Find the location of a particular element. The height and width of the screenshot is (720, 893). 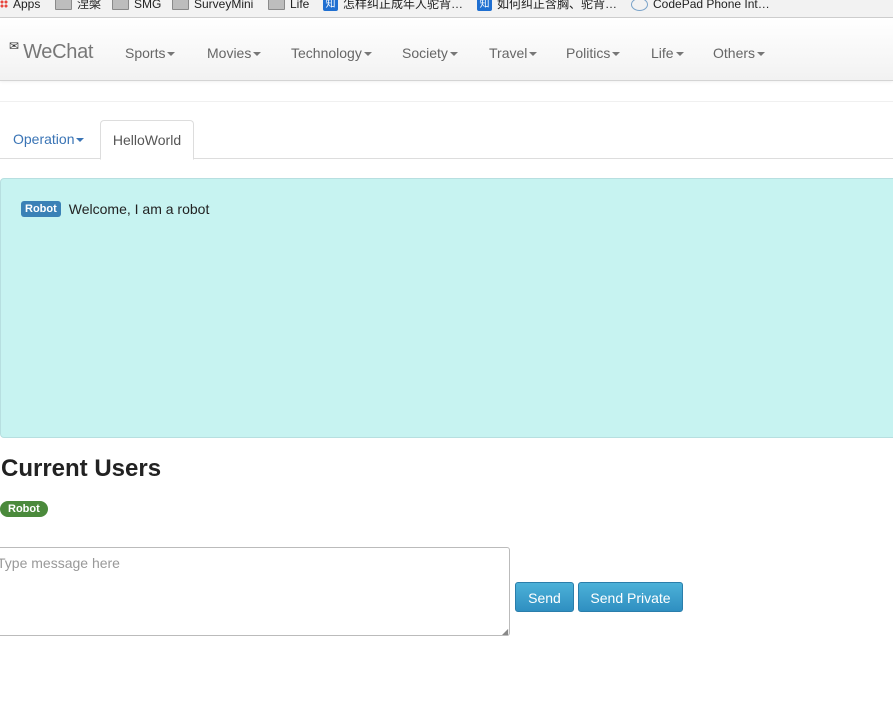

bookmark-label: Life is located at coordinates (300, 5).